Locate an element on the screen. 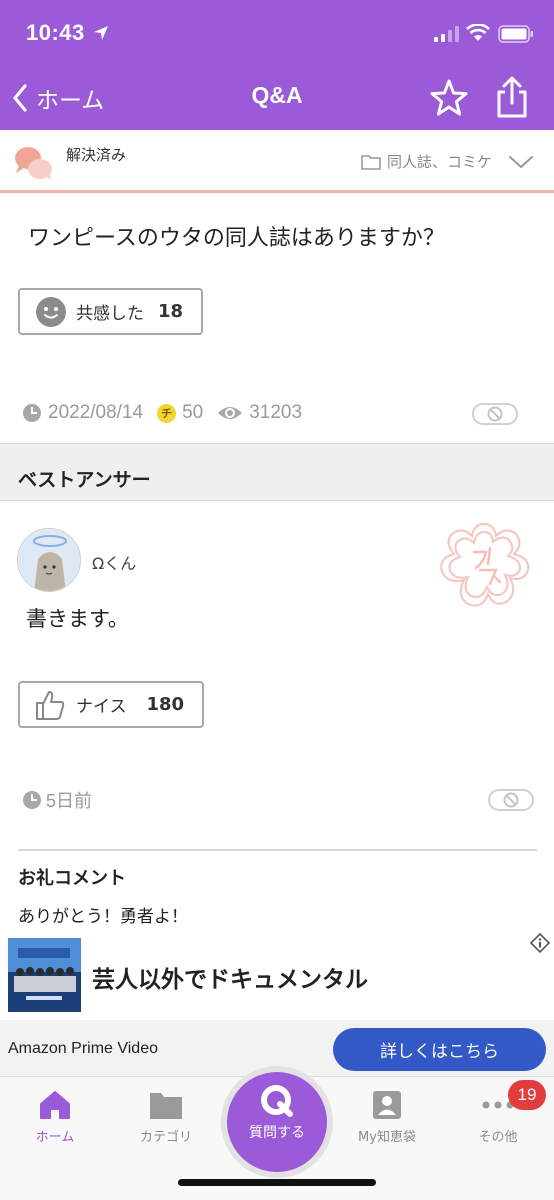 The image size is (554, 1200). thanks-comment-title: お礼コメント is located at coordinates (72, 878).